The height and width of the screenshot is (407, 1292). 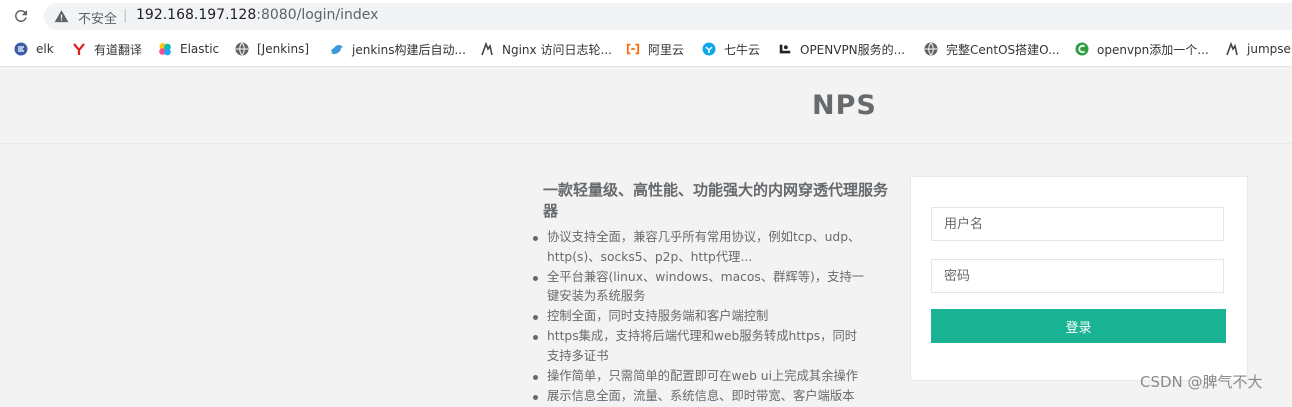 I want to click on feature-line: 全平台兼容(linux、windows、macos、群辉等)，支持一, so click(x=706, y=276).